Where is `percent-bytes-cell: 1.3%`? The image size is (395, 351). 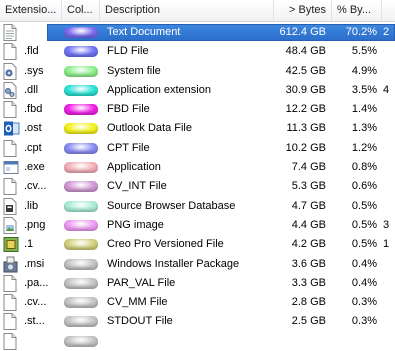
percent-bytes-cell: 1.3% is located at coordinates (364, 128).